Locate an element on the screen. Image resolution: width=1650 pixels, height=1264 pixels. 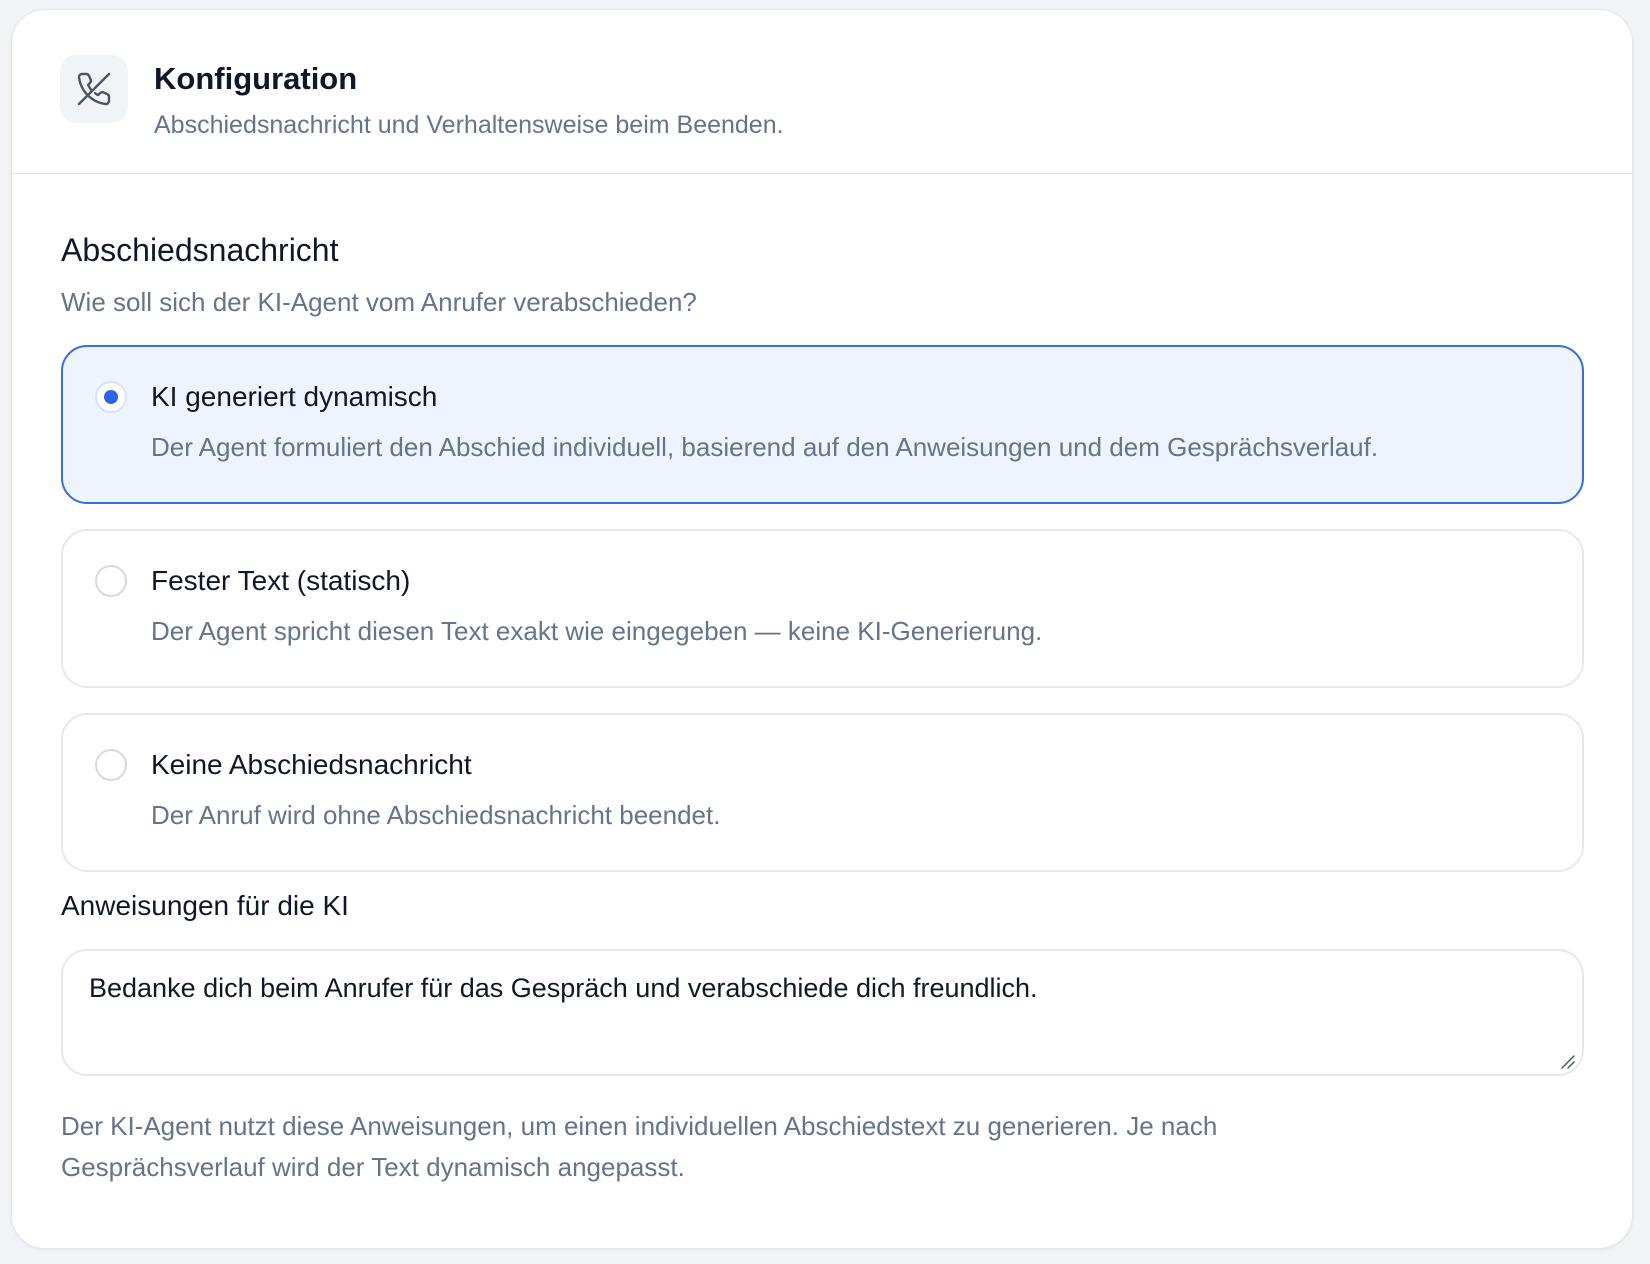
option-title: Fester Text (statisch) is located at coordinates (281, 580).